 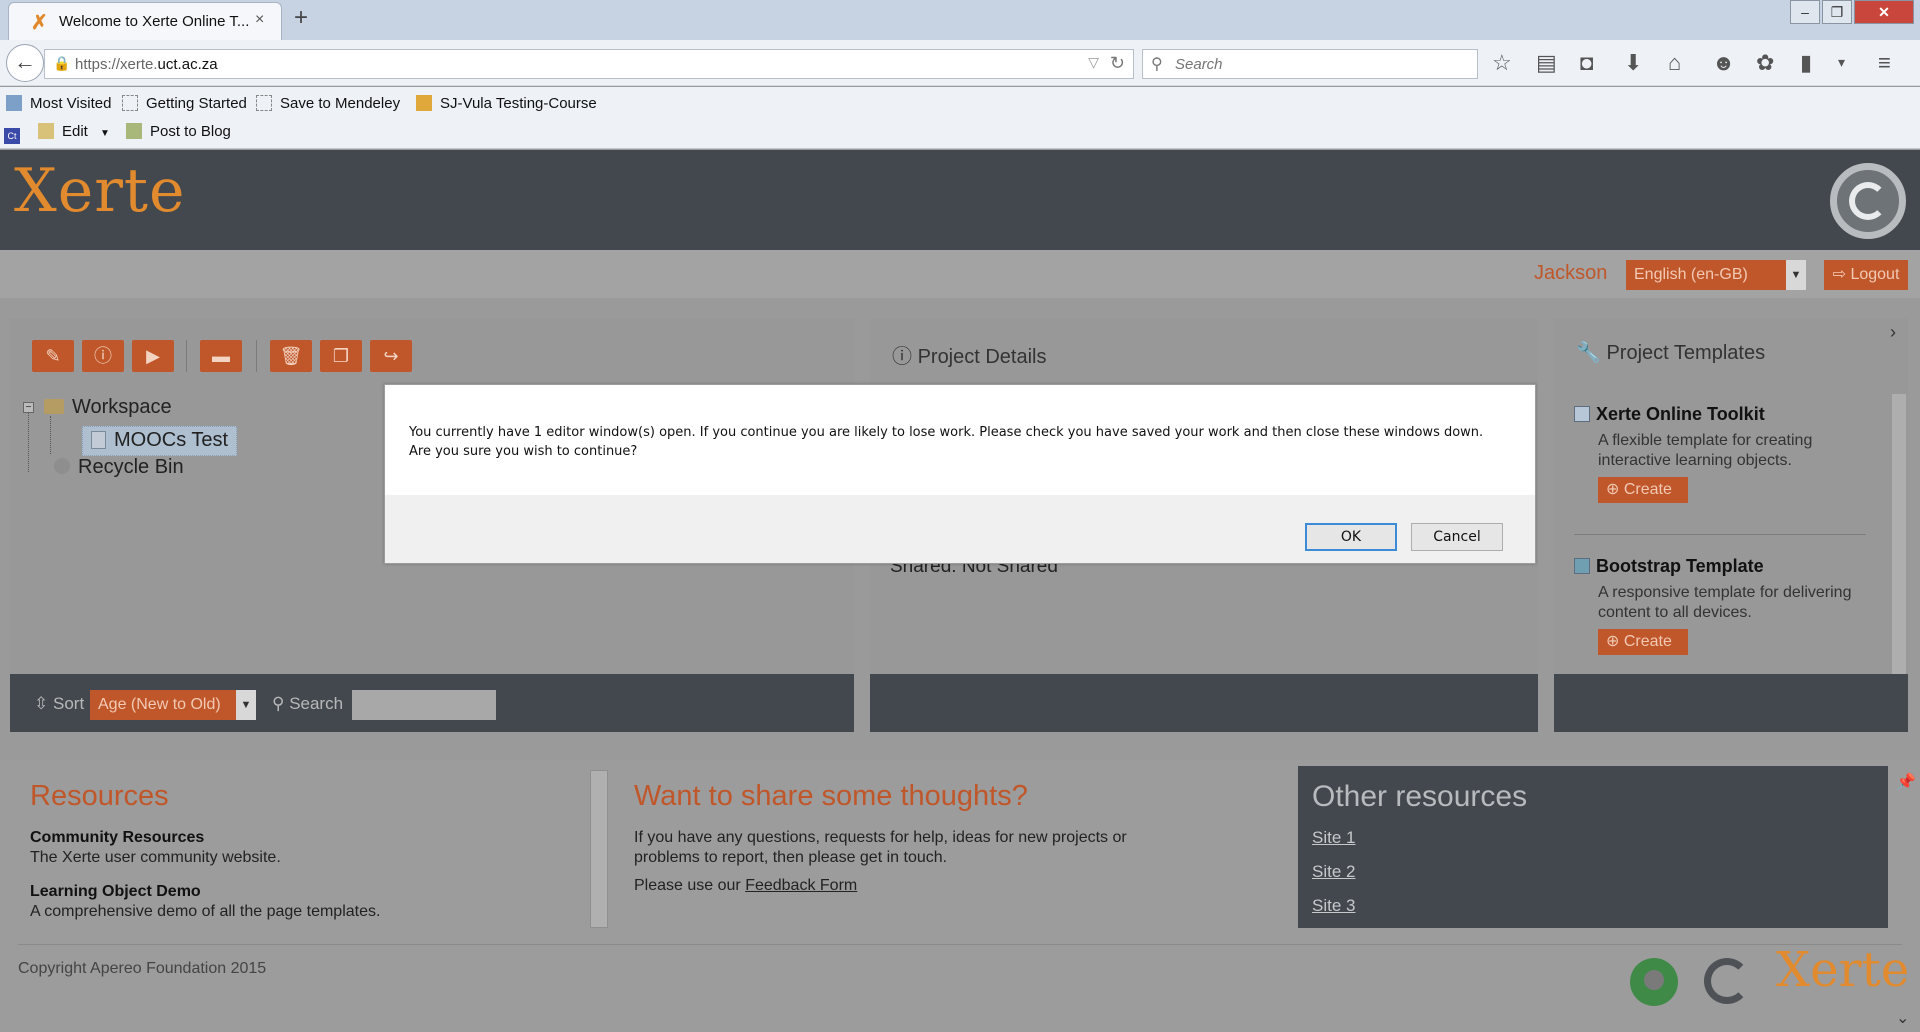 I want to click on tree-node-recycle-bin: Recycle Bin, so click(x=119, y=467).